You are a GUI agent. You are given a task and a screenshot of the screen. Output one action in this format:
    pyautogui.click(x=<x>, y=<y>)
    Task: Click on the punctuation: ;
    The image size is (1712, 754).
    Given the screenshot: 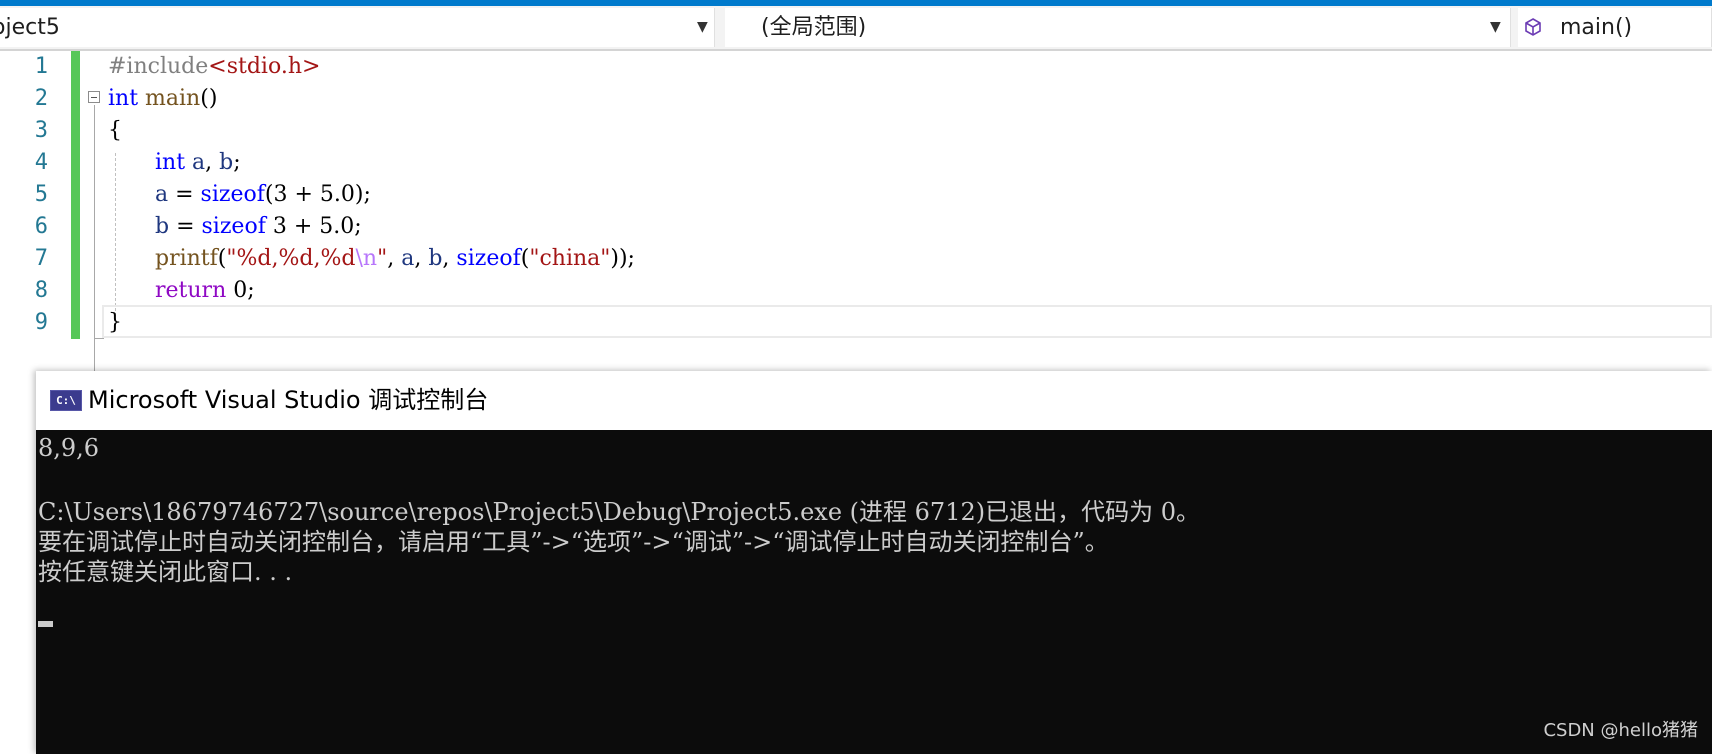 What is the action you would take?
    pyautogui.click(x=237, y=162)
    